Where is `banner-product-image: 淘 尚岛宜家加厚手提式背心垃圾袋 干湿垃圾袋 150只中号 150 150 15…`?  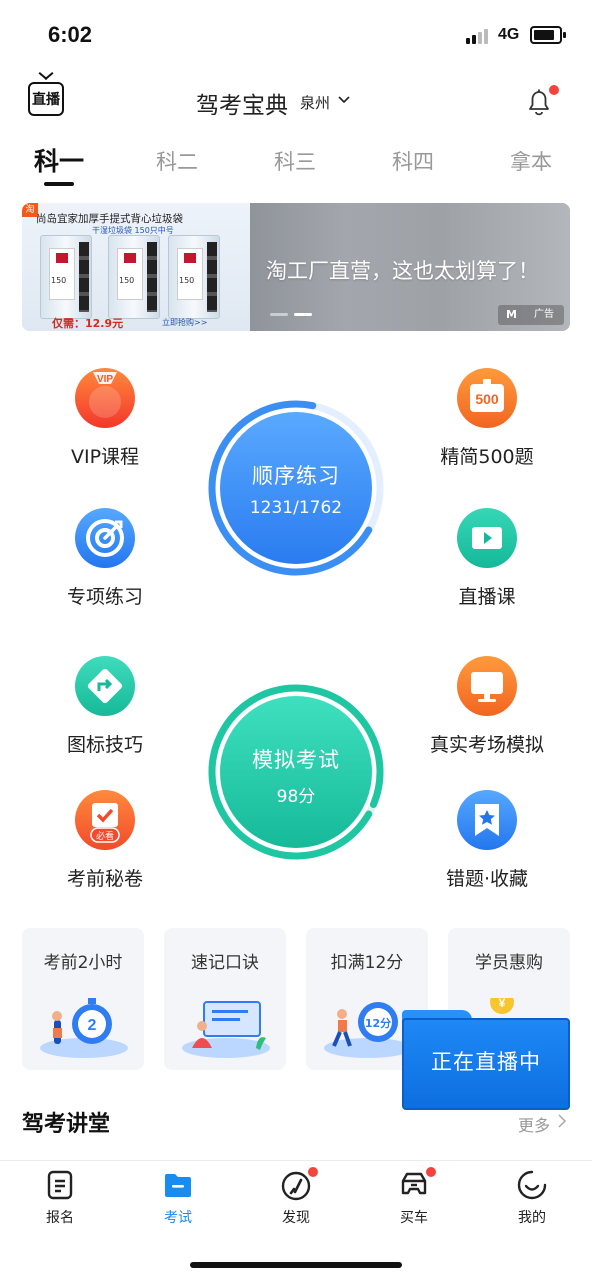
banner-product-image: 淘 尚岛宜家加厚手提式背心垃圾袋 干湿垃圾袋 150只中号 150 150 15… is located at coordinates (136, 267).